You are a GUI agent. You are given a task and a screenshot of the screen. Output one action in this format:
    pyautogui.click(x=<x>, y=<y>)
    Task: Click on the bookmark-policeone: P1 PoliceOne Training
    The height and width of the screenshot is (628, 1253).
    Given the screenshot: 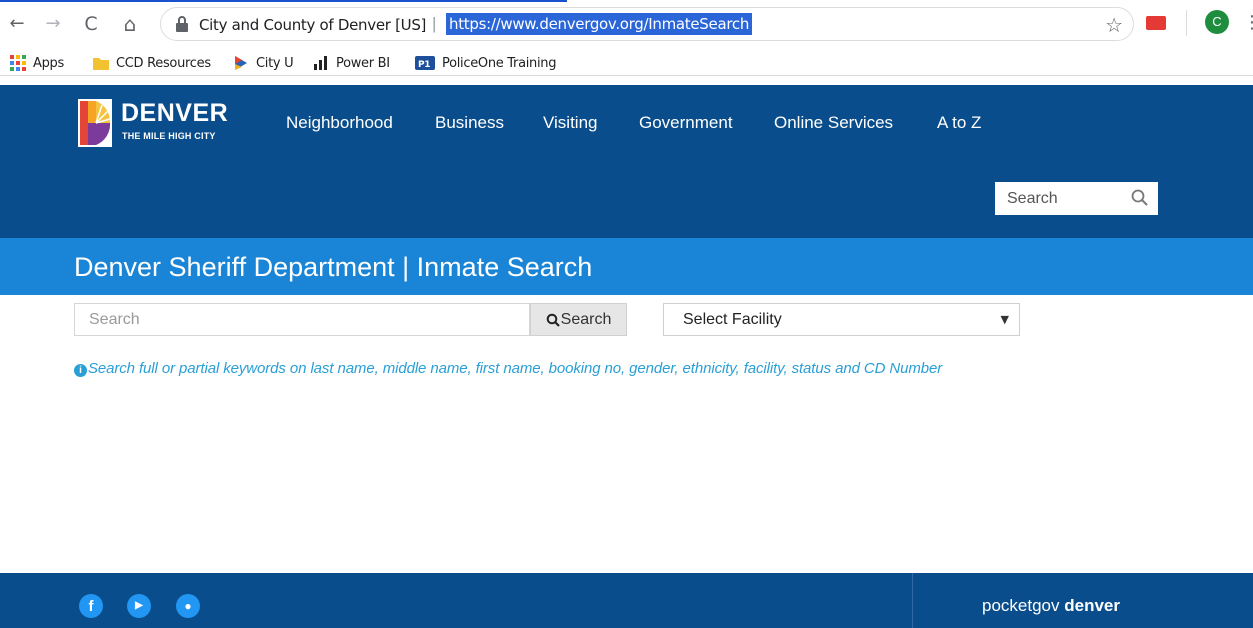 What is the action you would take?
    pyautogui.click(x=486, y=63)
    